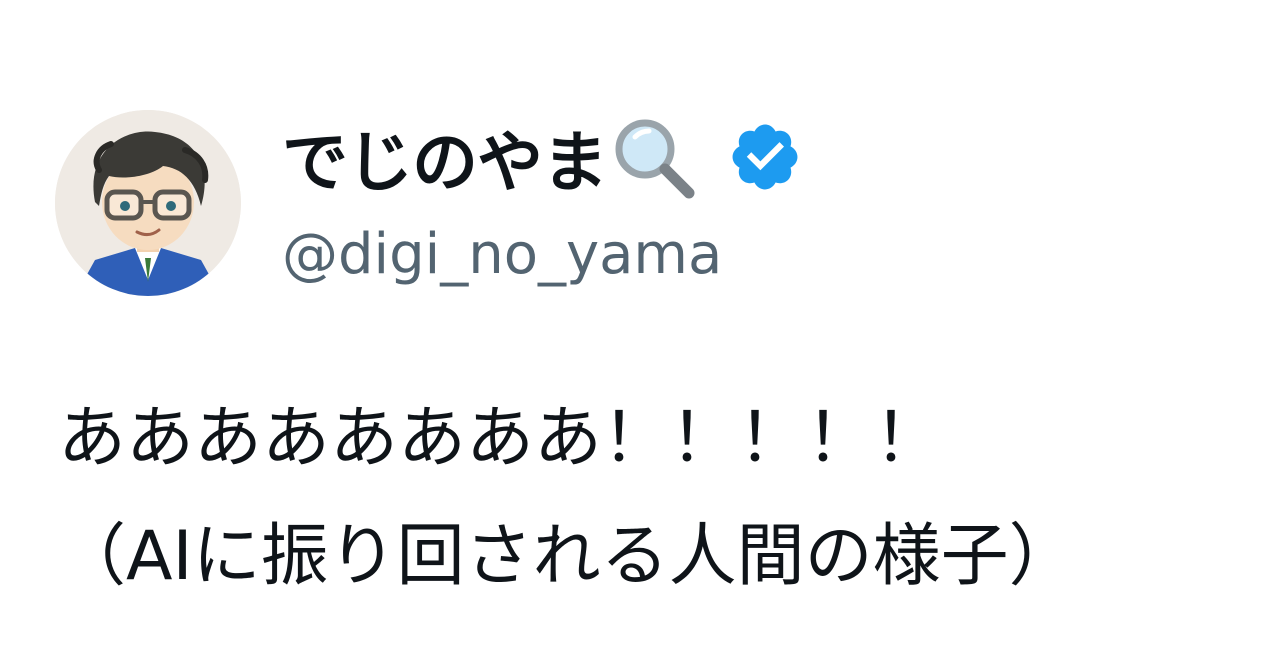 This screenshot has width=1280, height=669. I want to click on display-name: でじのやま, so click(445, 157).